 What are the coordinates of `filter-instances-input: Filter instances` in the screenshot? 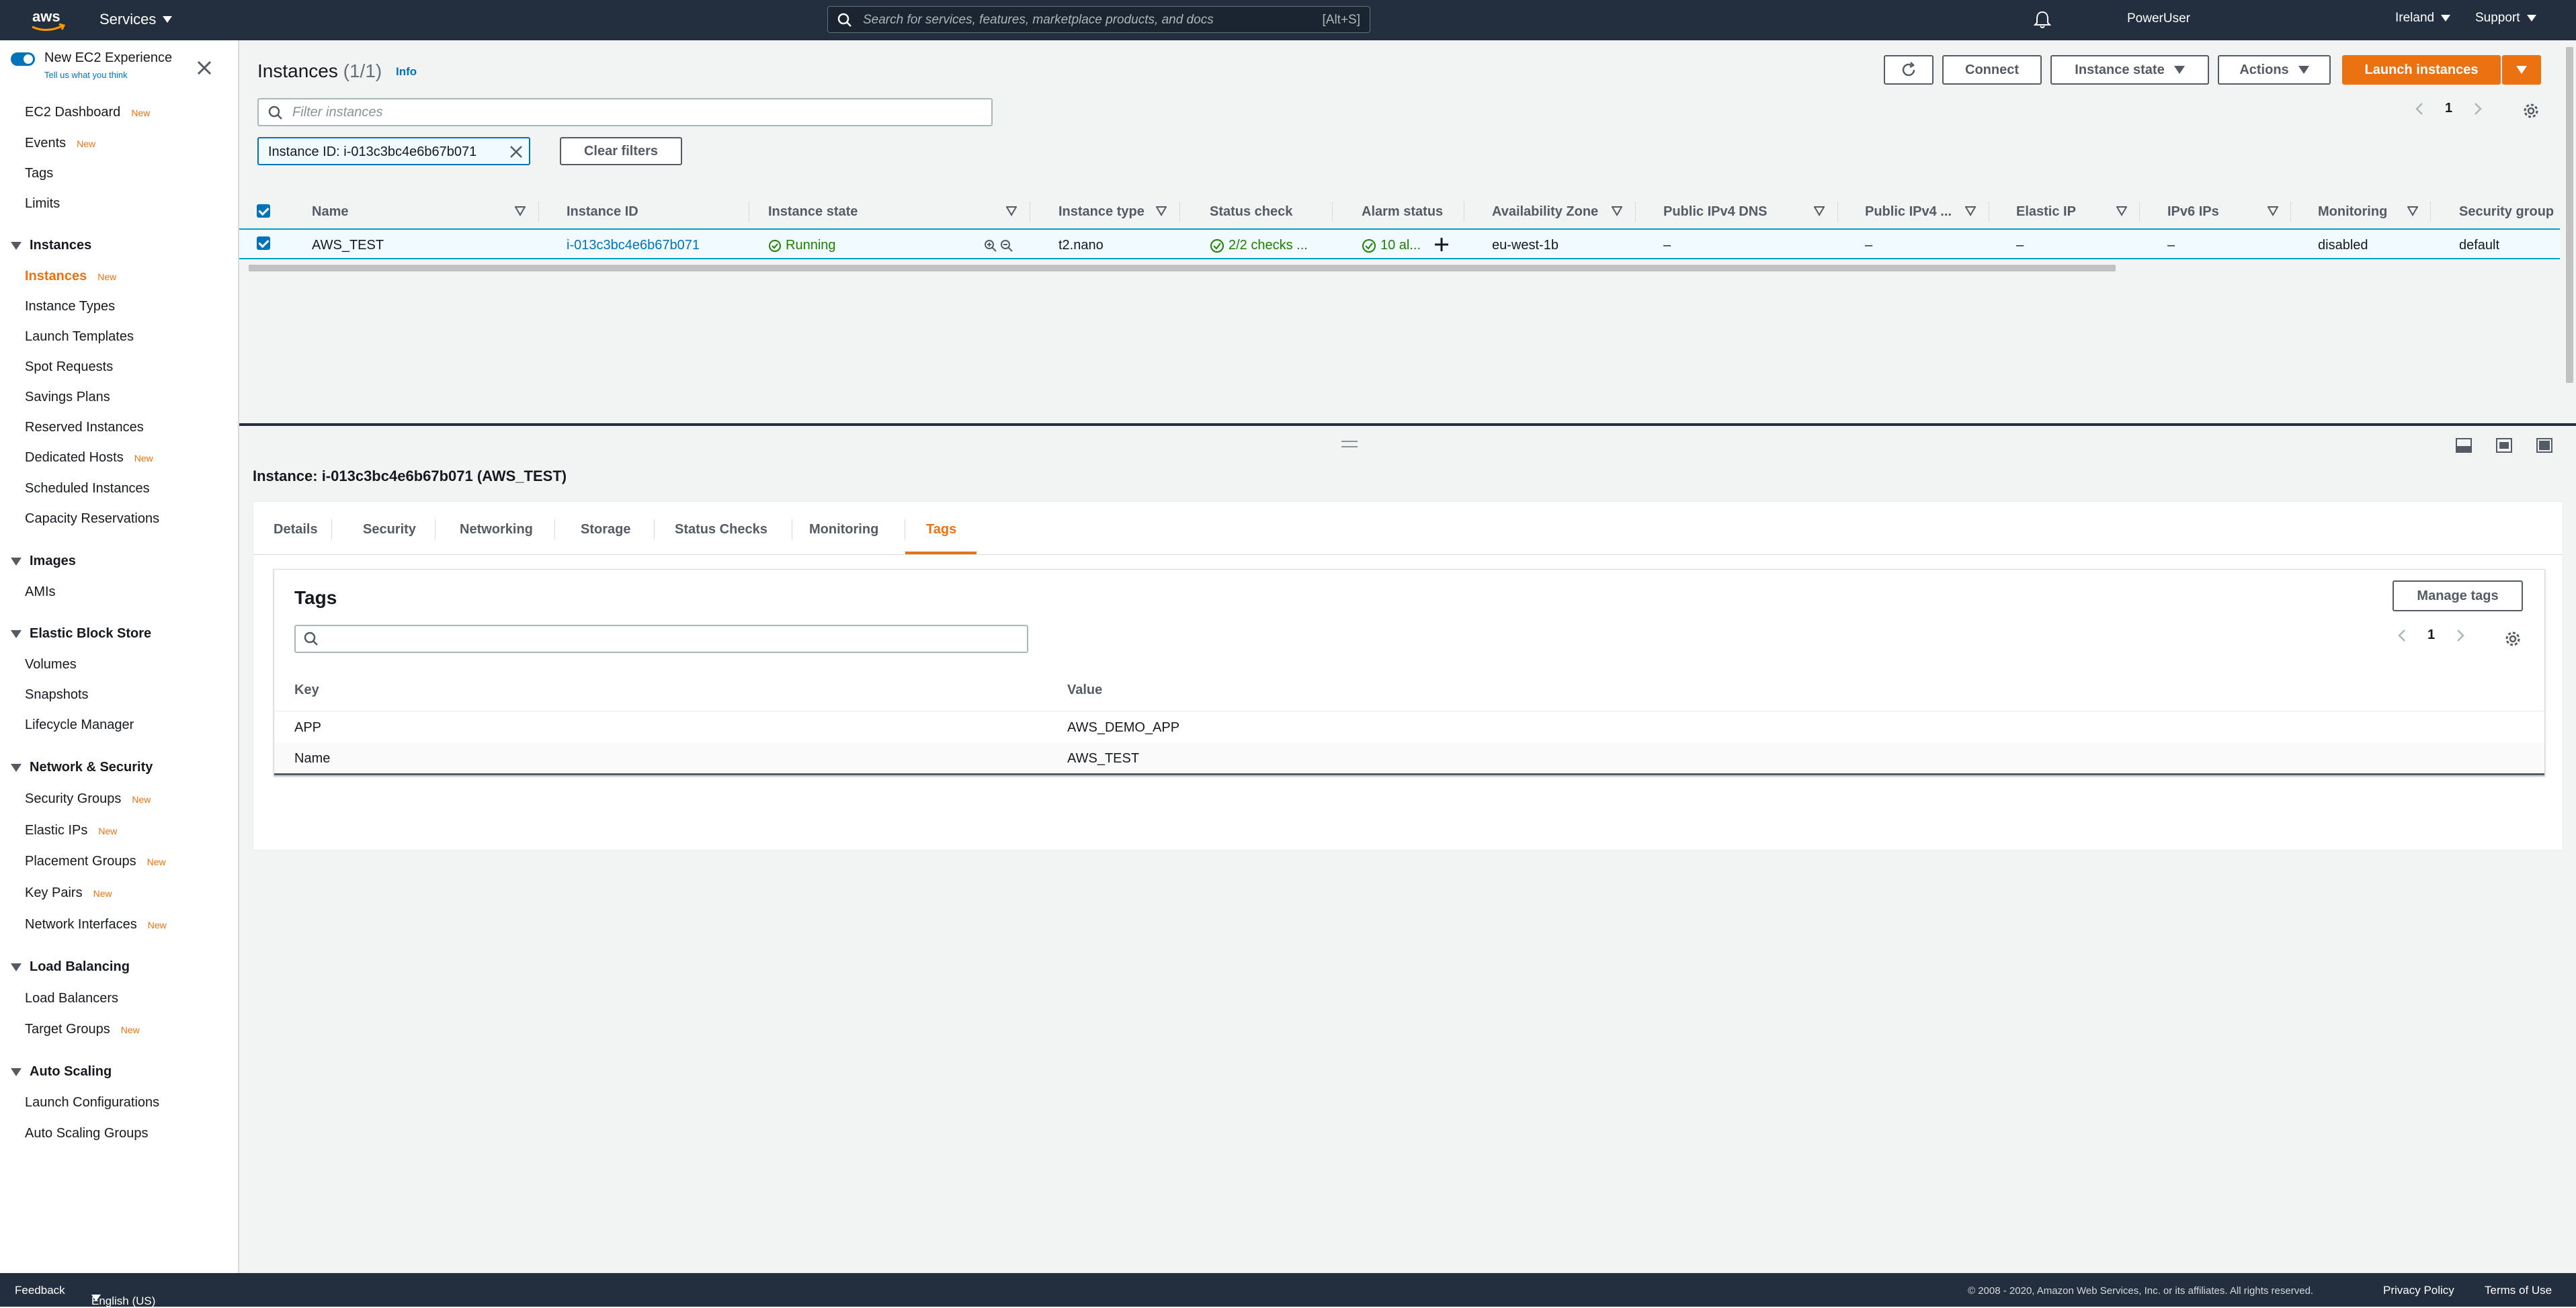 It's located at (625, 112).